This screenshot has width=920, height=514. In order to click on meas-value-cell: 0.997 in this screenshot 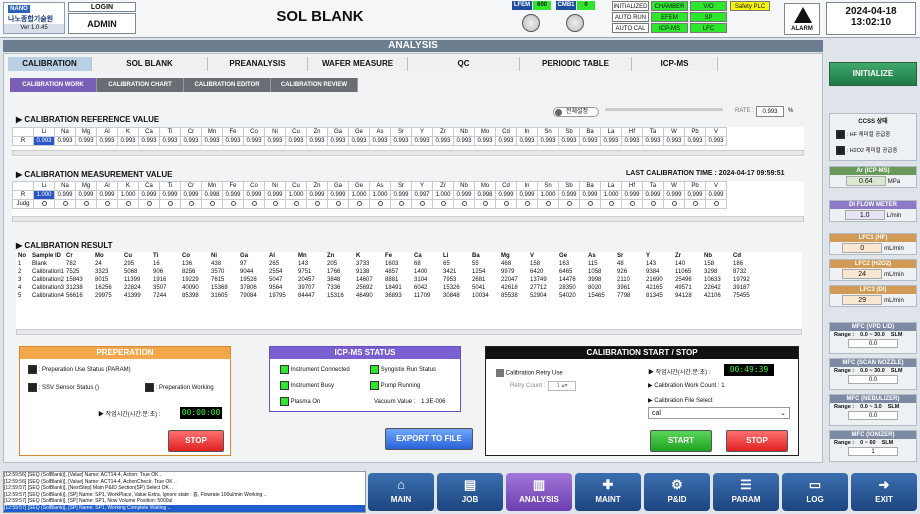, I will do `click(422, 195)`.